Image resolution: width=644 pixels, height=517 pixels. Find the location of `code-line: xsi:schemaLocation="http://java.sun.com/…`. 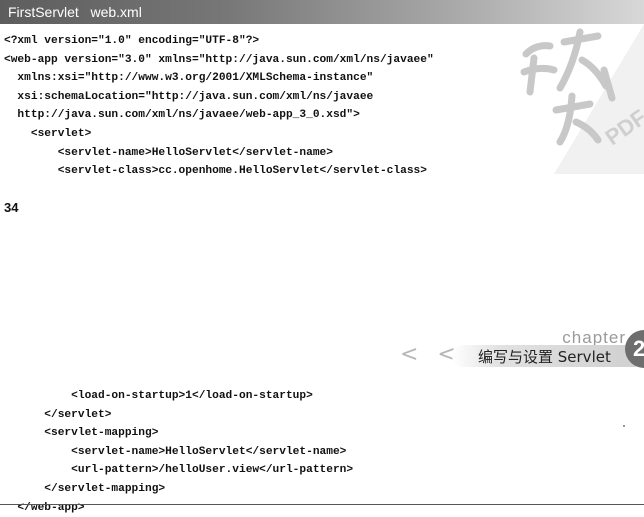

code-line: xsi:schemaLocation="http://java.sun.com/… is located at coordinates (189, 96).